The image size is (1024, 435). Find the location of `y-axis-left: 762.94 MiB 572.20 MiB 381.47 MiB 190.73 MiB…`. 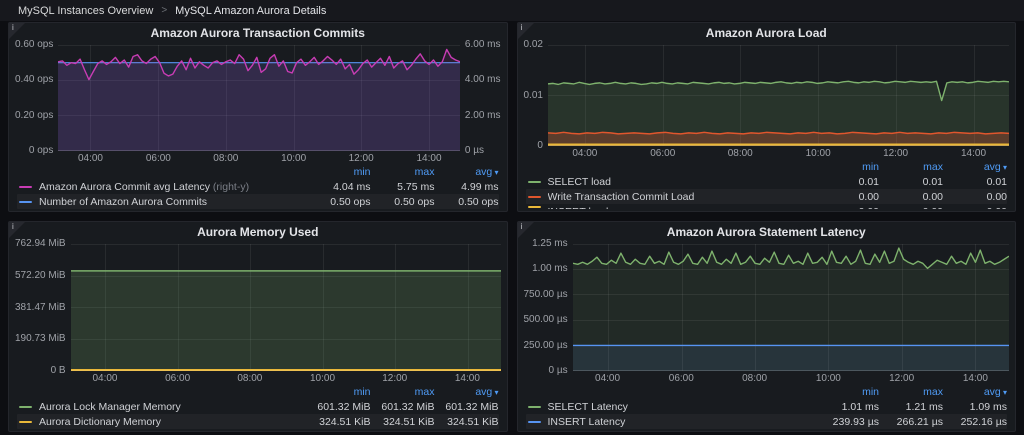

y-axis-left: 762.94 MiB 572.20 MiB 381.47 MiB 190.73 MiB… is located at coordinates (40, 307).